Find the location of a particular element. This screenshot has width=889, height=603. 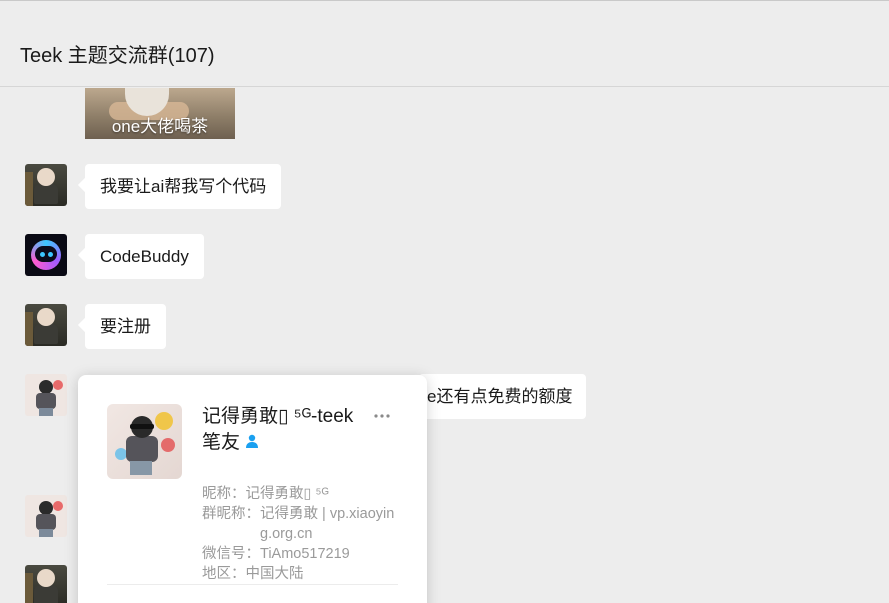

profile-avatar is located at coordinates (144, 441).